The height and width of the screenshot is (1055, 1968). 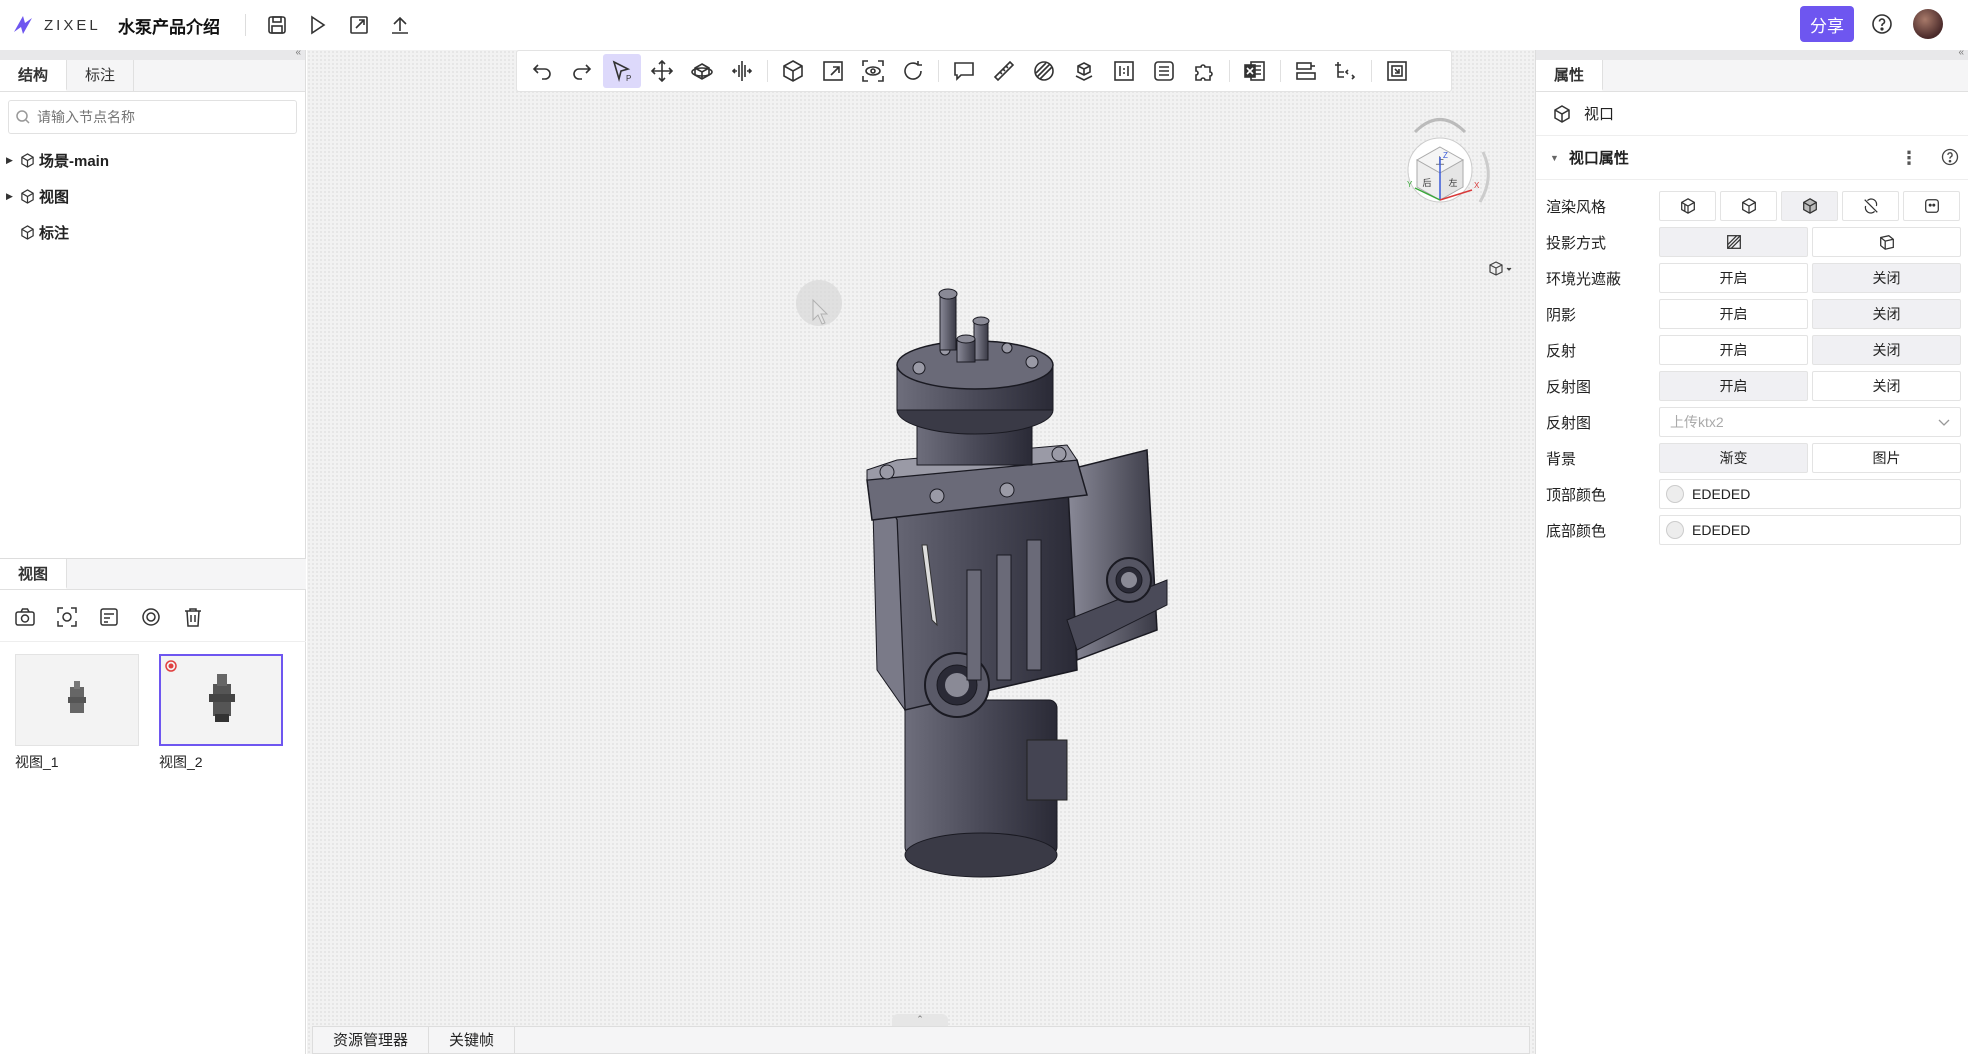 What do you see at coordinates (1886, 242) in the screenshot?
I see `perspective-icon` at bounding box center [1886, 242].